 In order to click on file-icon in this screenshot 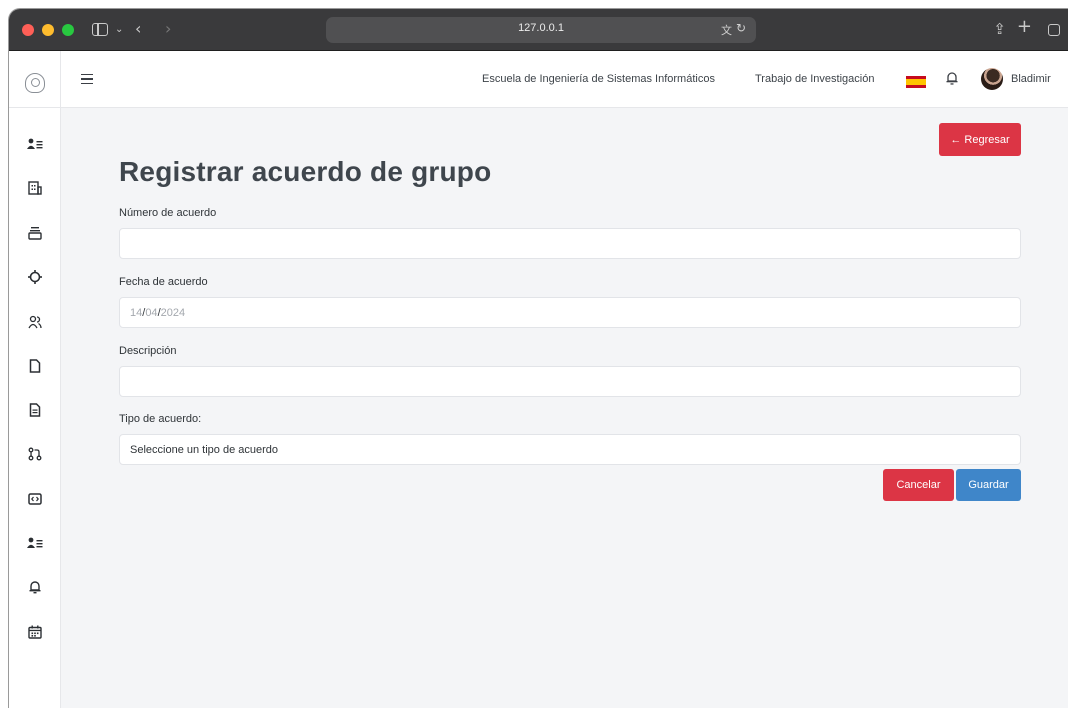, I will do `click(35, 366)`.